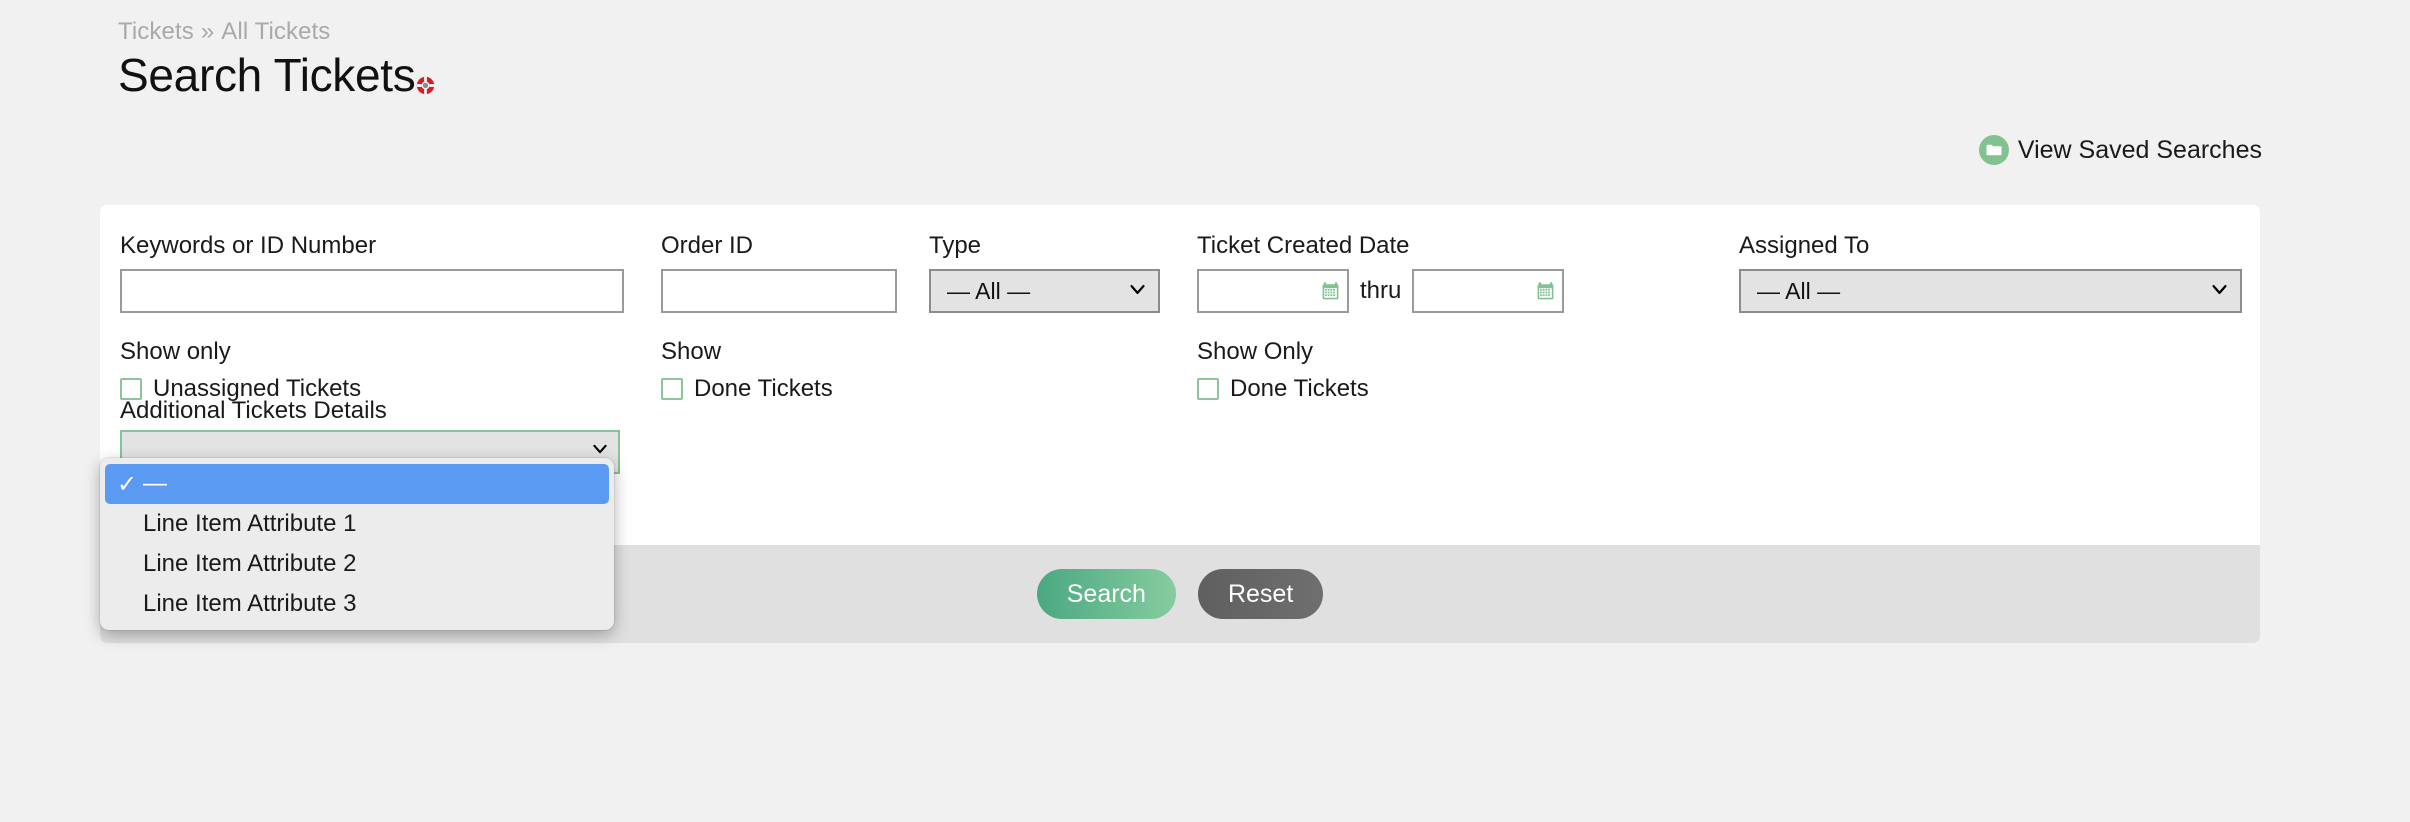  I want to click on date-from-wrapper, so click(1273, 291).